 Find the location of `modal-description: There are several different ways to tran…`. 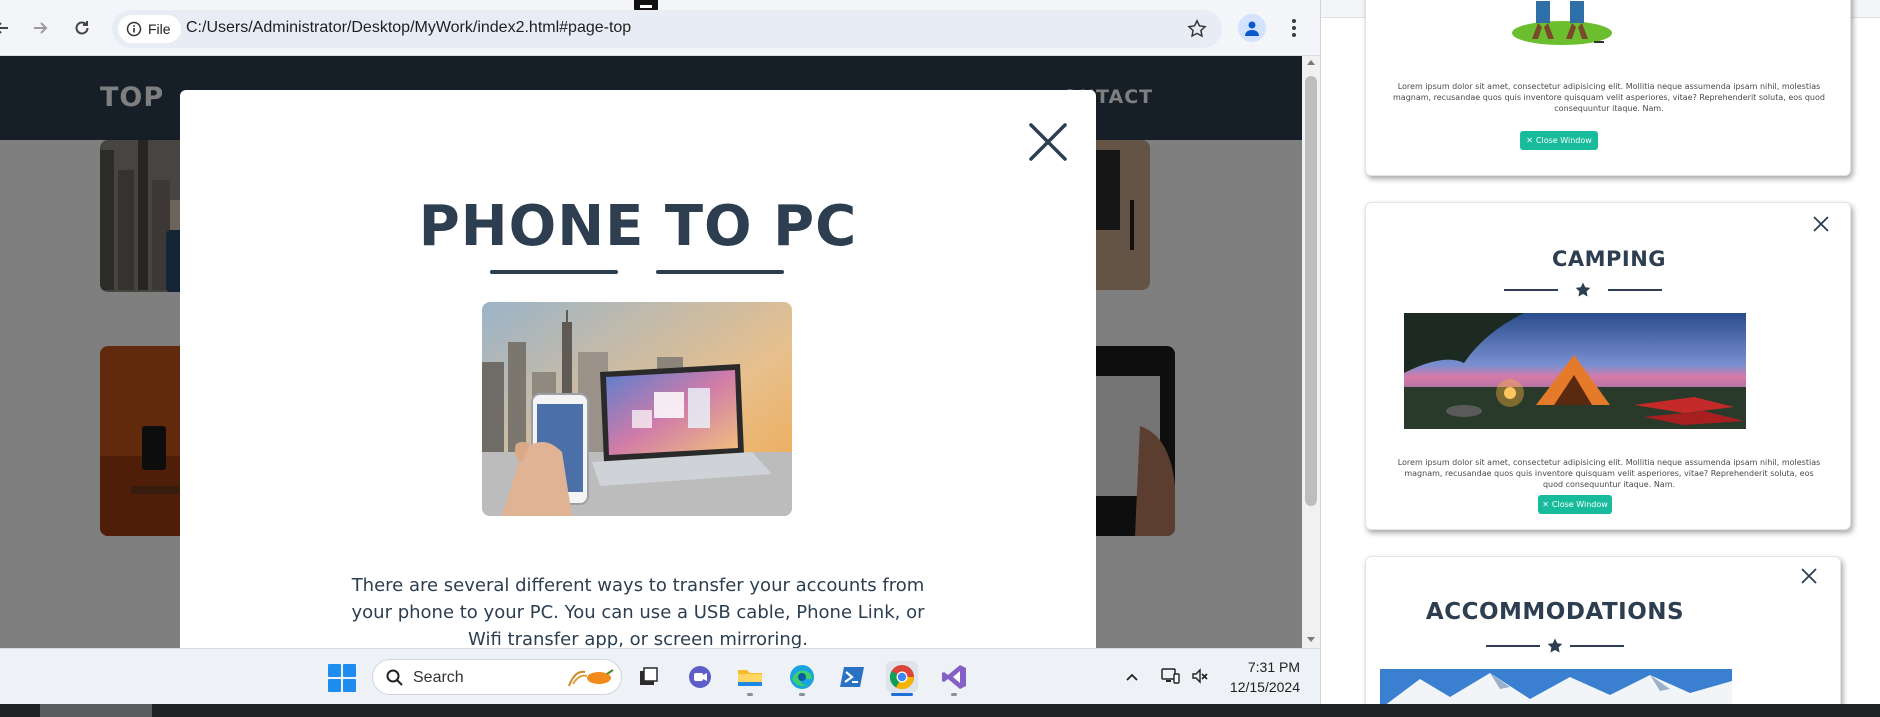

modal-description: There are several different ways to tran… is located at coordinates (638, 611).